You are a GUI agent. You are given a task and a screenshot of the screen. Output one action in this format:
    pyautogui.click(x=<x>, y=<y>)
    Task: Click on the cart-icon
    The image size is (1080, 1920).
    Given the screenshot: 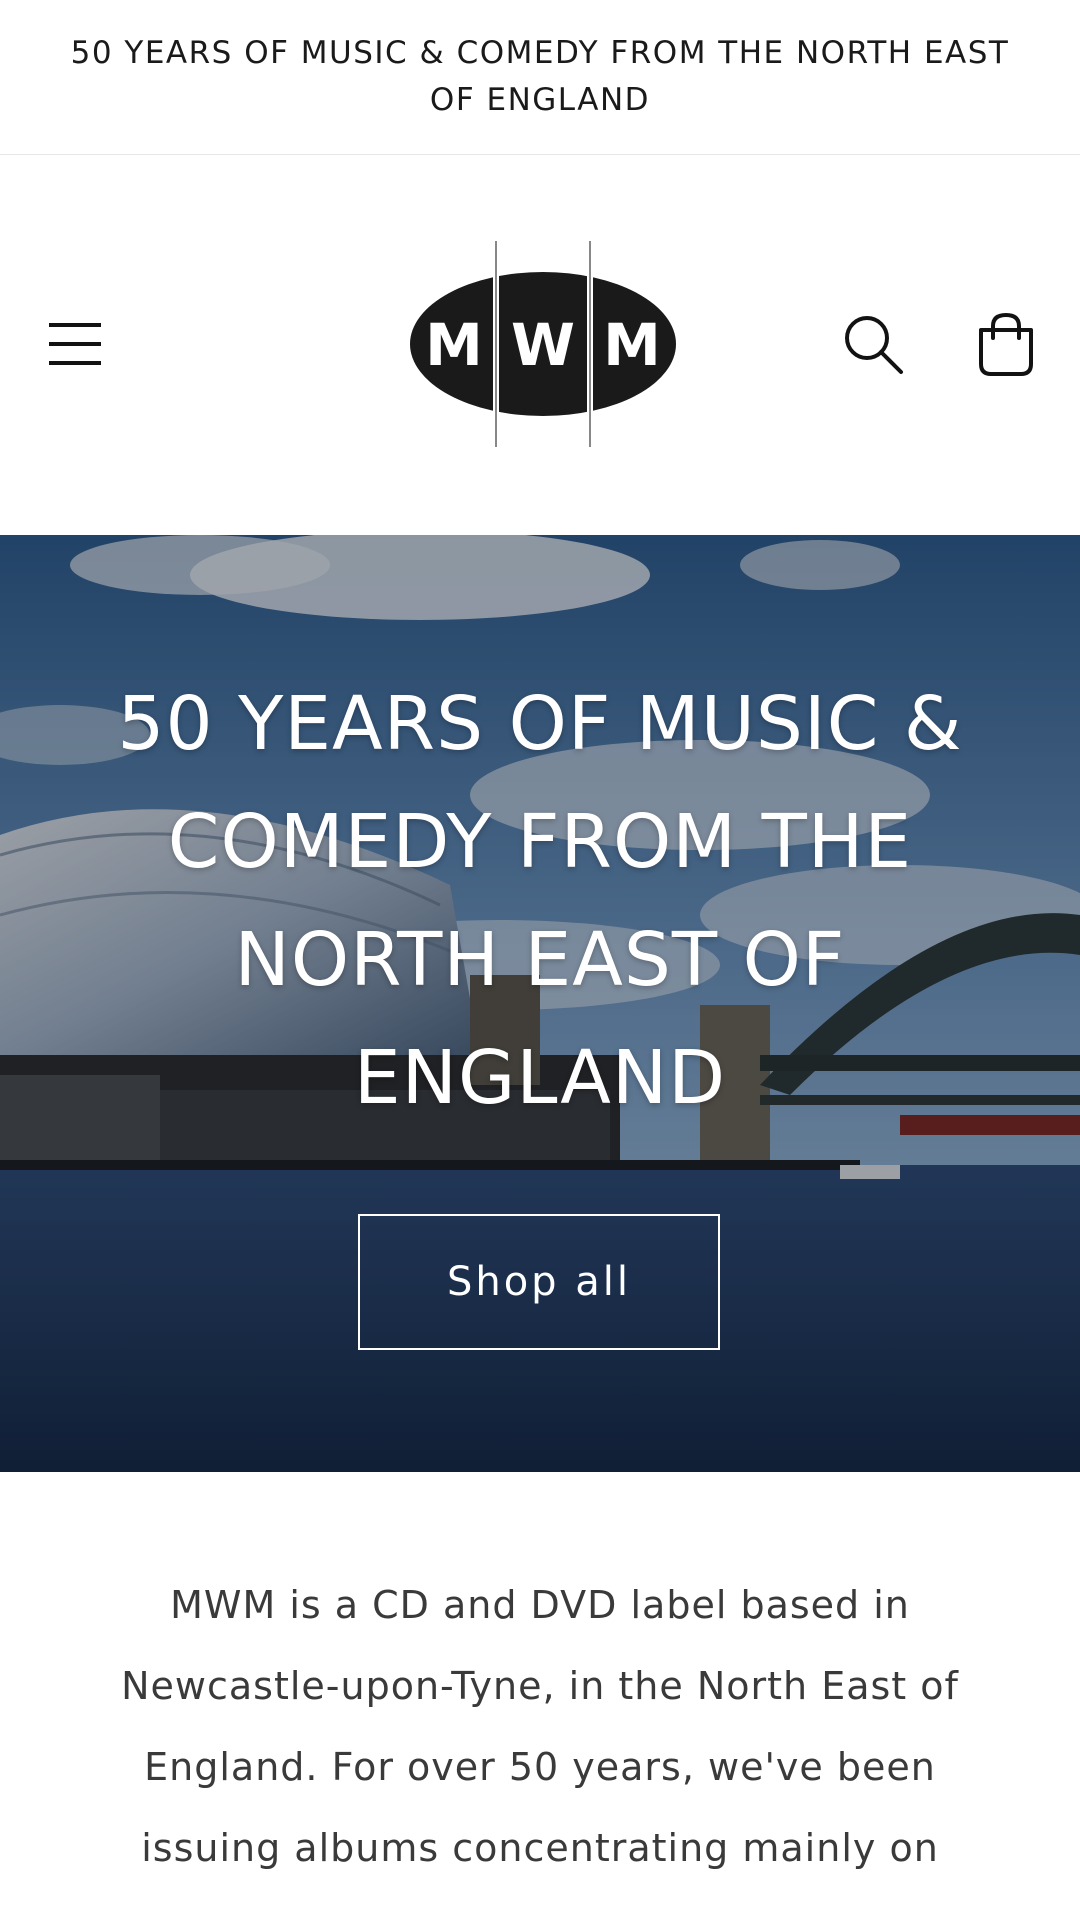 What is the action you would take?
    pyautogui.click(x=1006, y=344)
    